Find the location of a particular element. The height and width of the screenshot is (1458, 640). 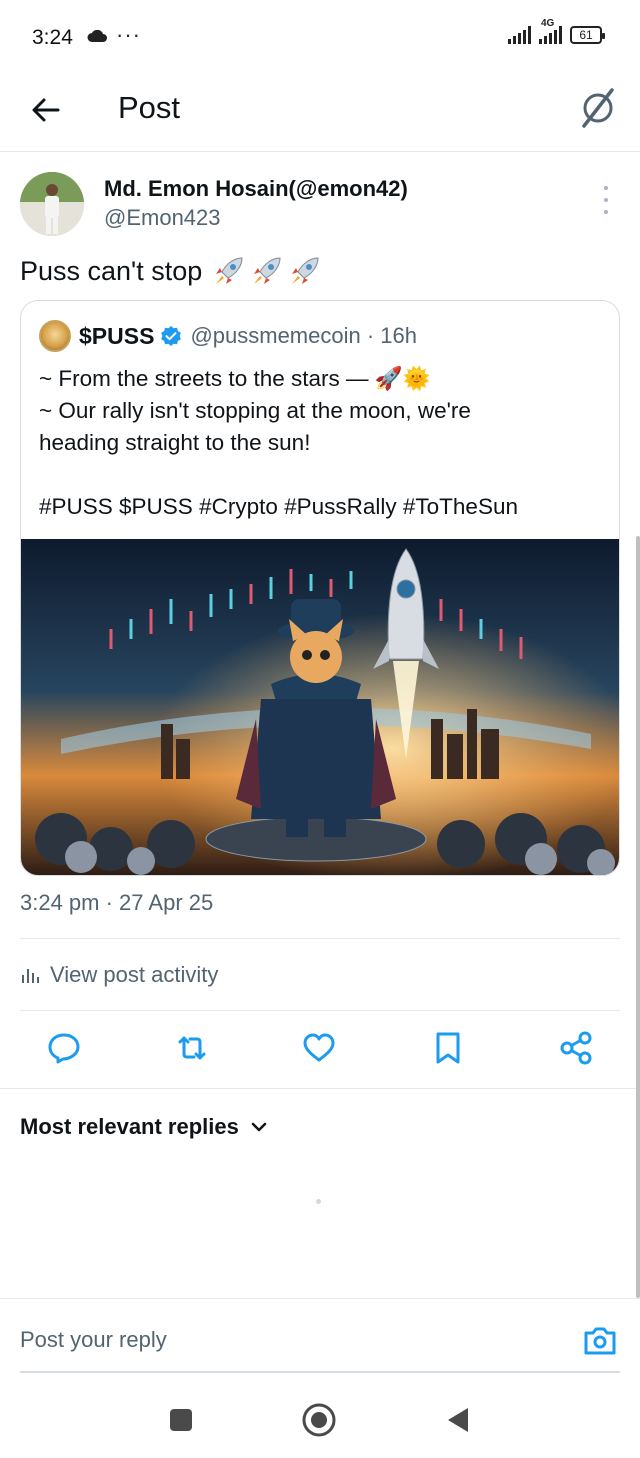

verified-badge-icon is located at coordinates (171, 336).